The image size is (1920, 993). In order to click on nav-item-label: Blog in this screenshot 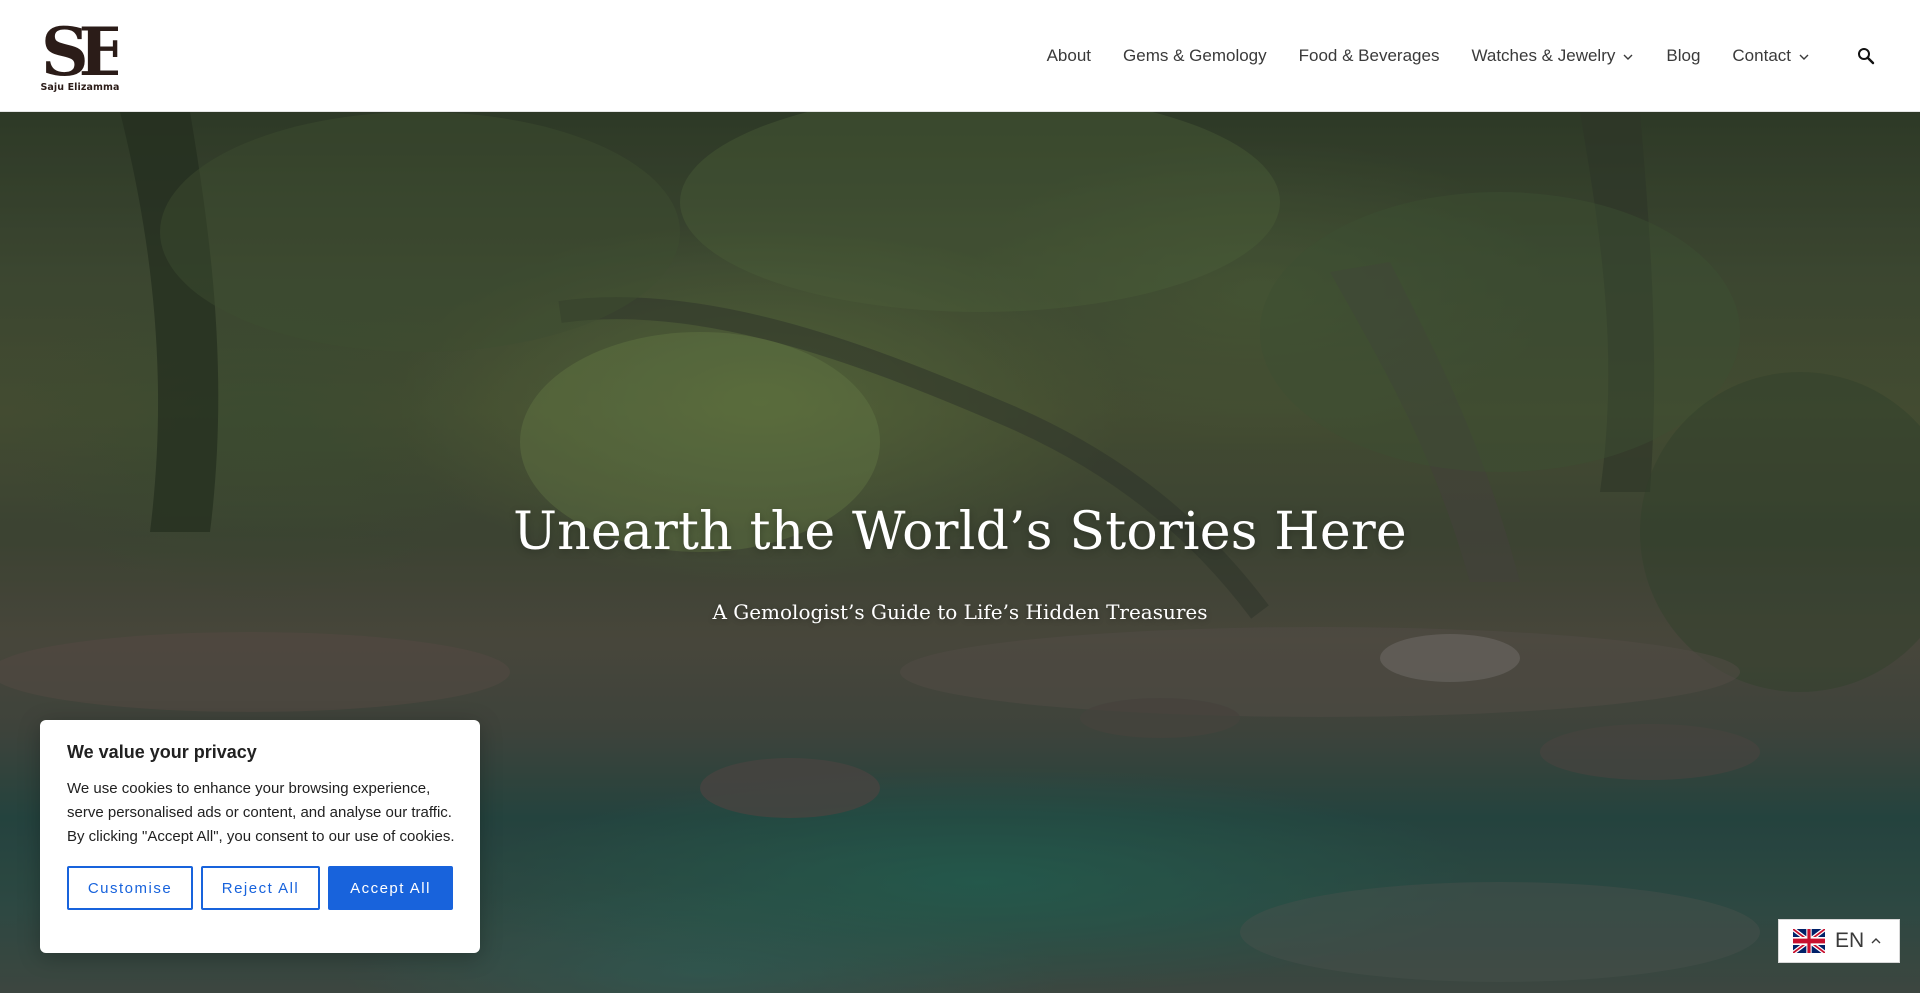, I will do `click(1683, 55)`.